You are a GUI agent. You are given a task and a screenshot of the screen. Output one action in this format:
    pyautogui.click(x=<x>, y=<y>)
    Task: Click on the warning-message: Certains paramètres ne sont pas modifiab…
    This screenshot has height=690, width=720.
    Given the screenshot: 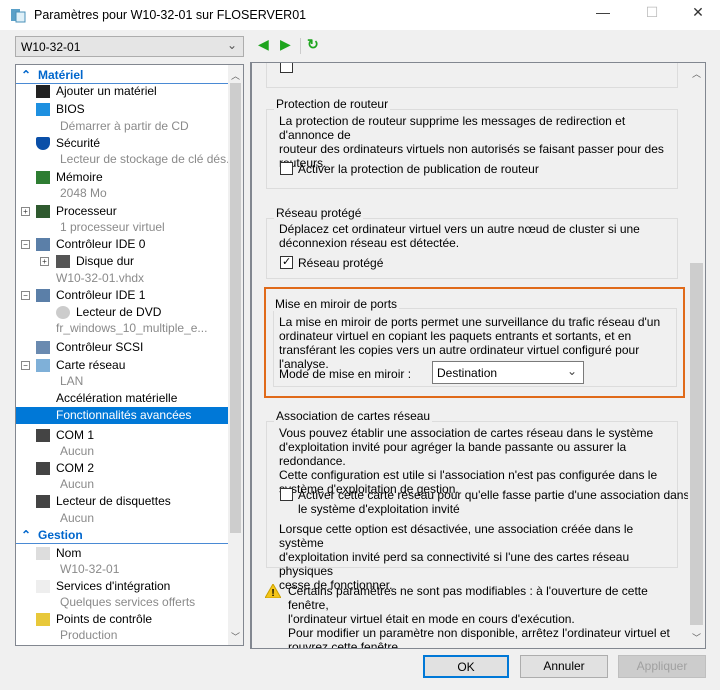 What is the action you would take?
    pyautogui.click(x=483, y=616)
    